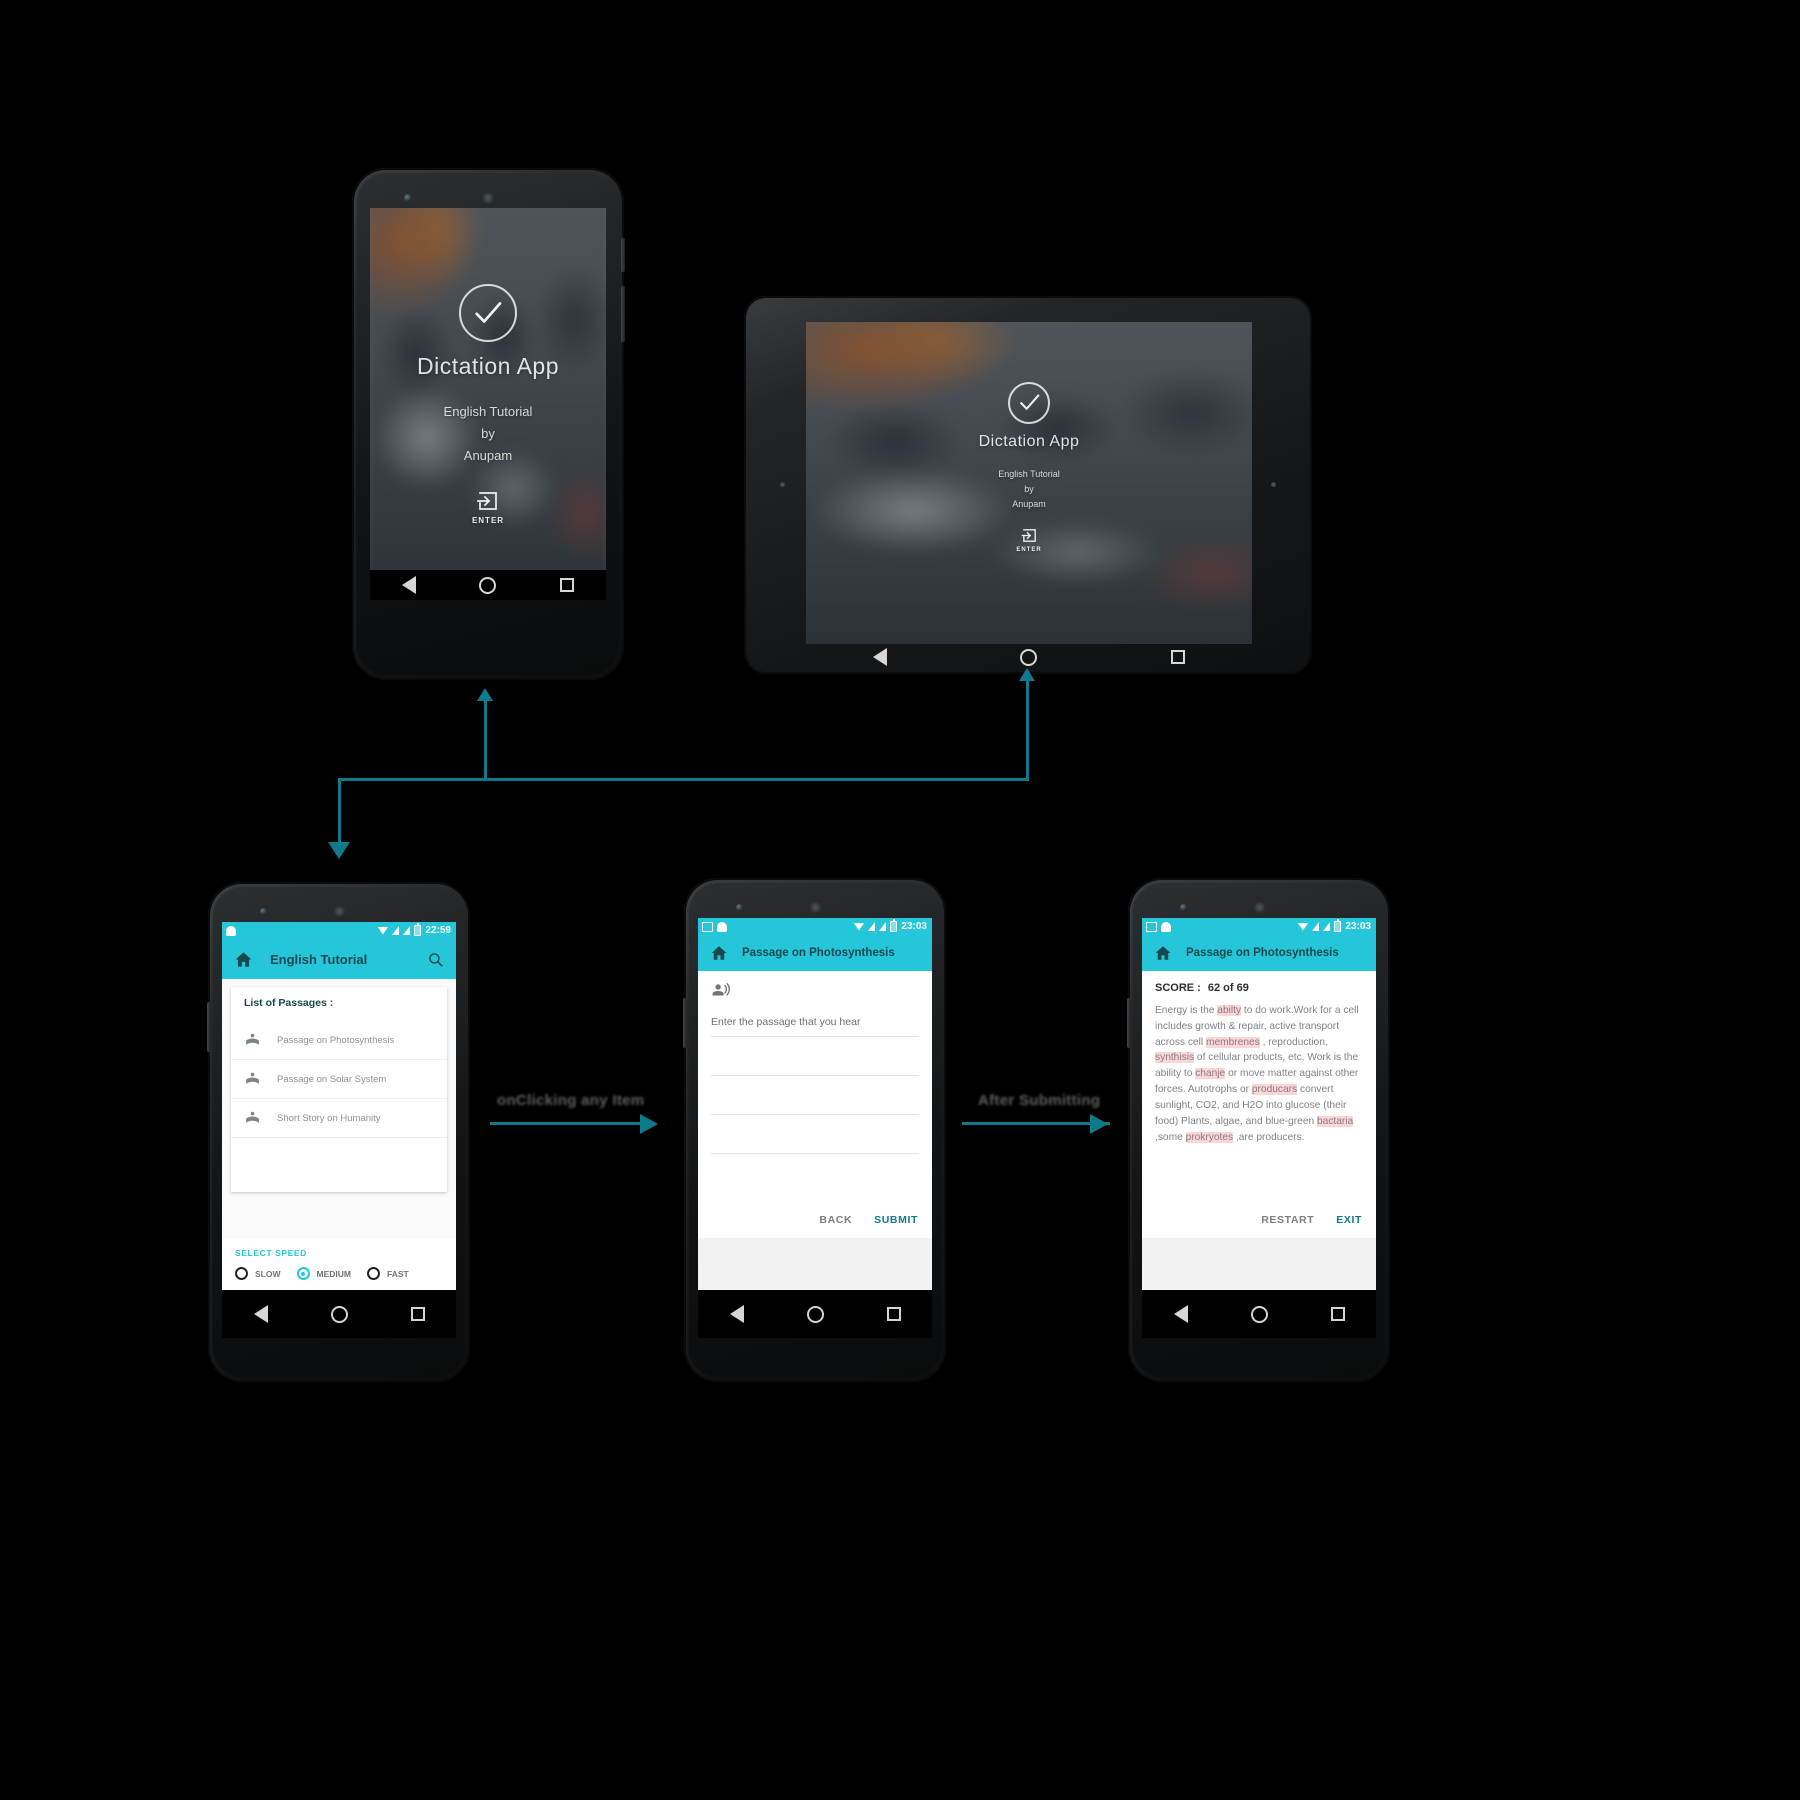 Image resolution: width=1800 pixels, height=1800 pixels. What do you see at coordinates (488, 411) in the screenshot?
I see `splash-subtitle-line1: English Tutorial` at bounding box center [488, 411].